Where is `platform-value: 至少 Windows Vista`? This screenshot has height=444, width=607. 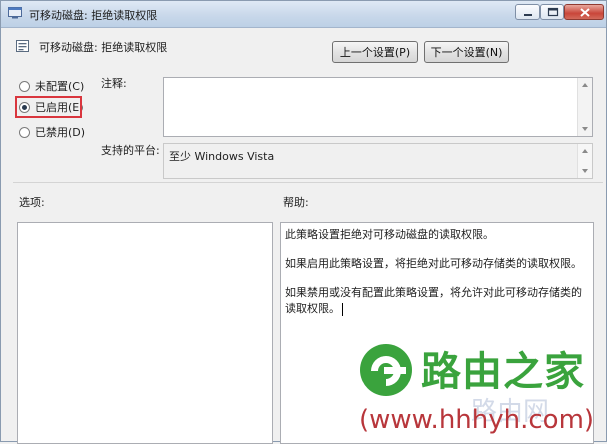 platform-value: 至少 Windows Vista is located at coordinates (222, 156).